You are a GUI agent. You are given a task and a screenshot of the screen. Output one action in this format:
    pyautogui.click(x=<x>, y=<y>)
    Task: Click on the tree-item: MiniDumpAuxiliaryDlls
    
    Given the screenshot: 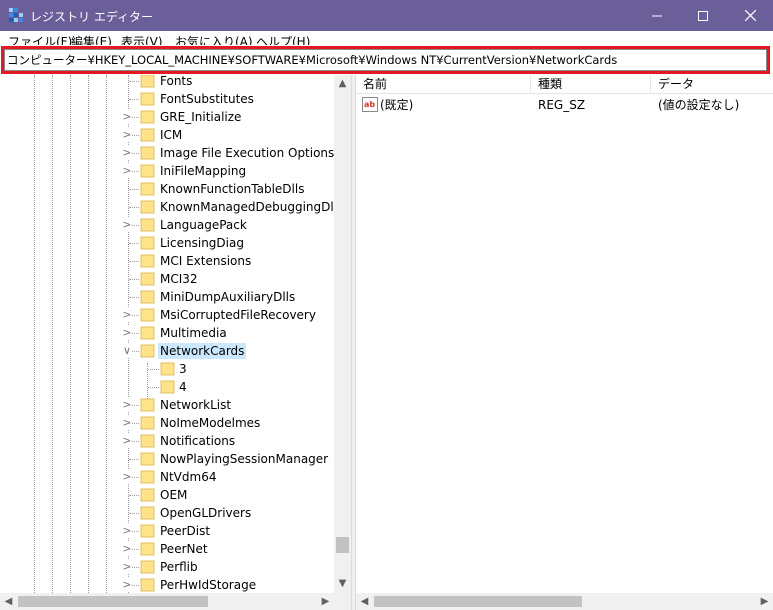 What is the action you would take?
    pyautogui.click(x=167, y=297)
    